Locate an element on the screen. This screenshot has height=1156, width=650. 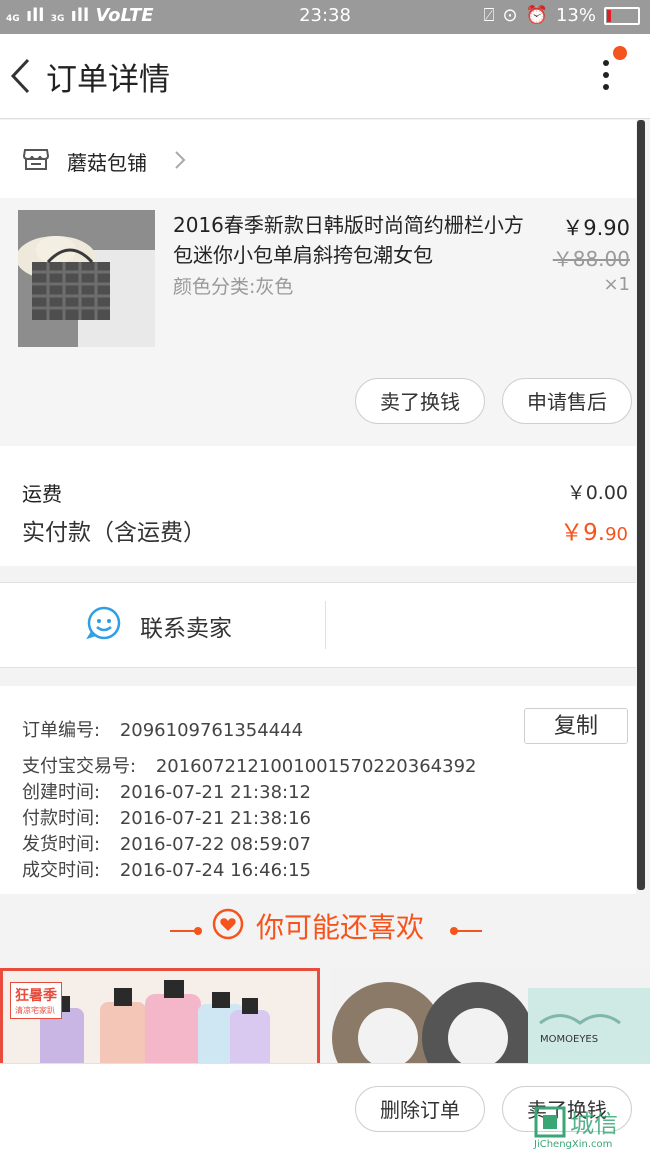
paid-value-cents: 90 is located at coordinates (616, 534).